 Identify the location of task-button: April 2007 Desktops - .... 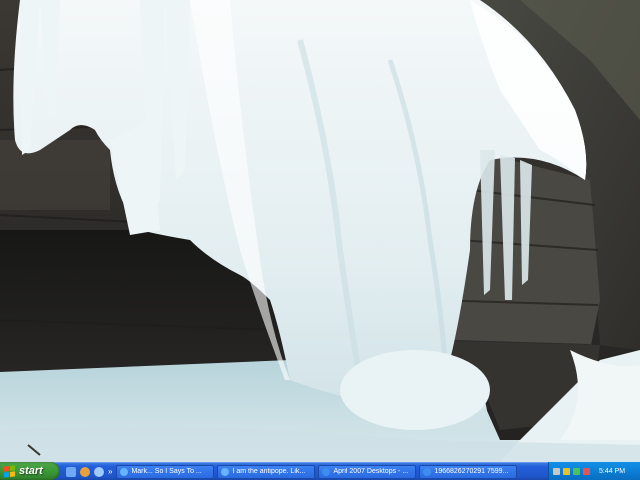
(367, 471).